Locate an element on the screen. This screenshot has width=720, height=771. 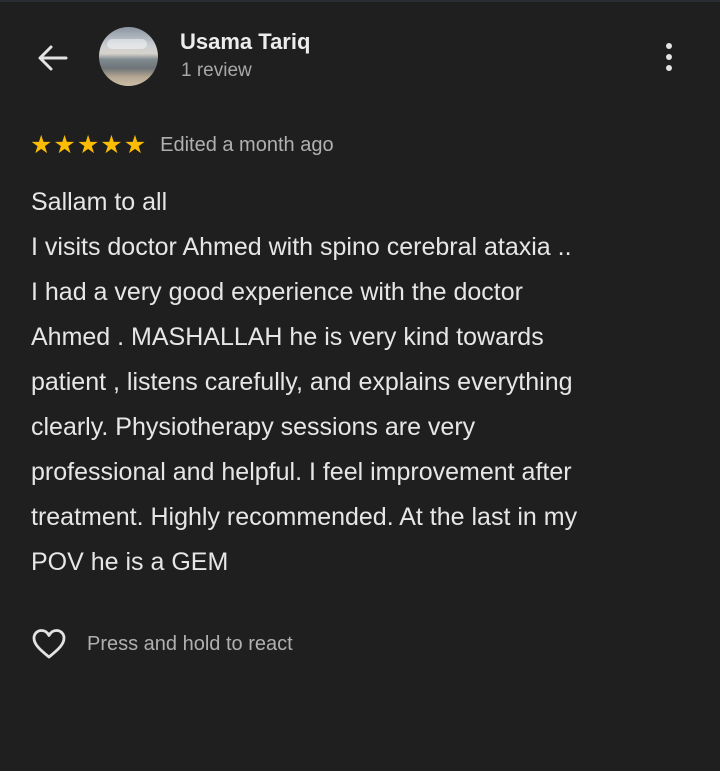
heart-outline-icon is located at coordinates (49, 644).